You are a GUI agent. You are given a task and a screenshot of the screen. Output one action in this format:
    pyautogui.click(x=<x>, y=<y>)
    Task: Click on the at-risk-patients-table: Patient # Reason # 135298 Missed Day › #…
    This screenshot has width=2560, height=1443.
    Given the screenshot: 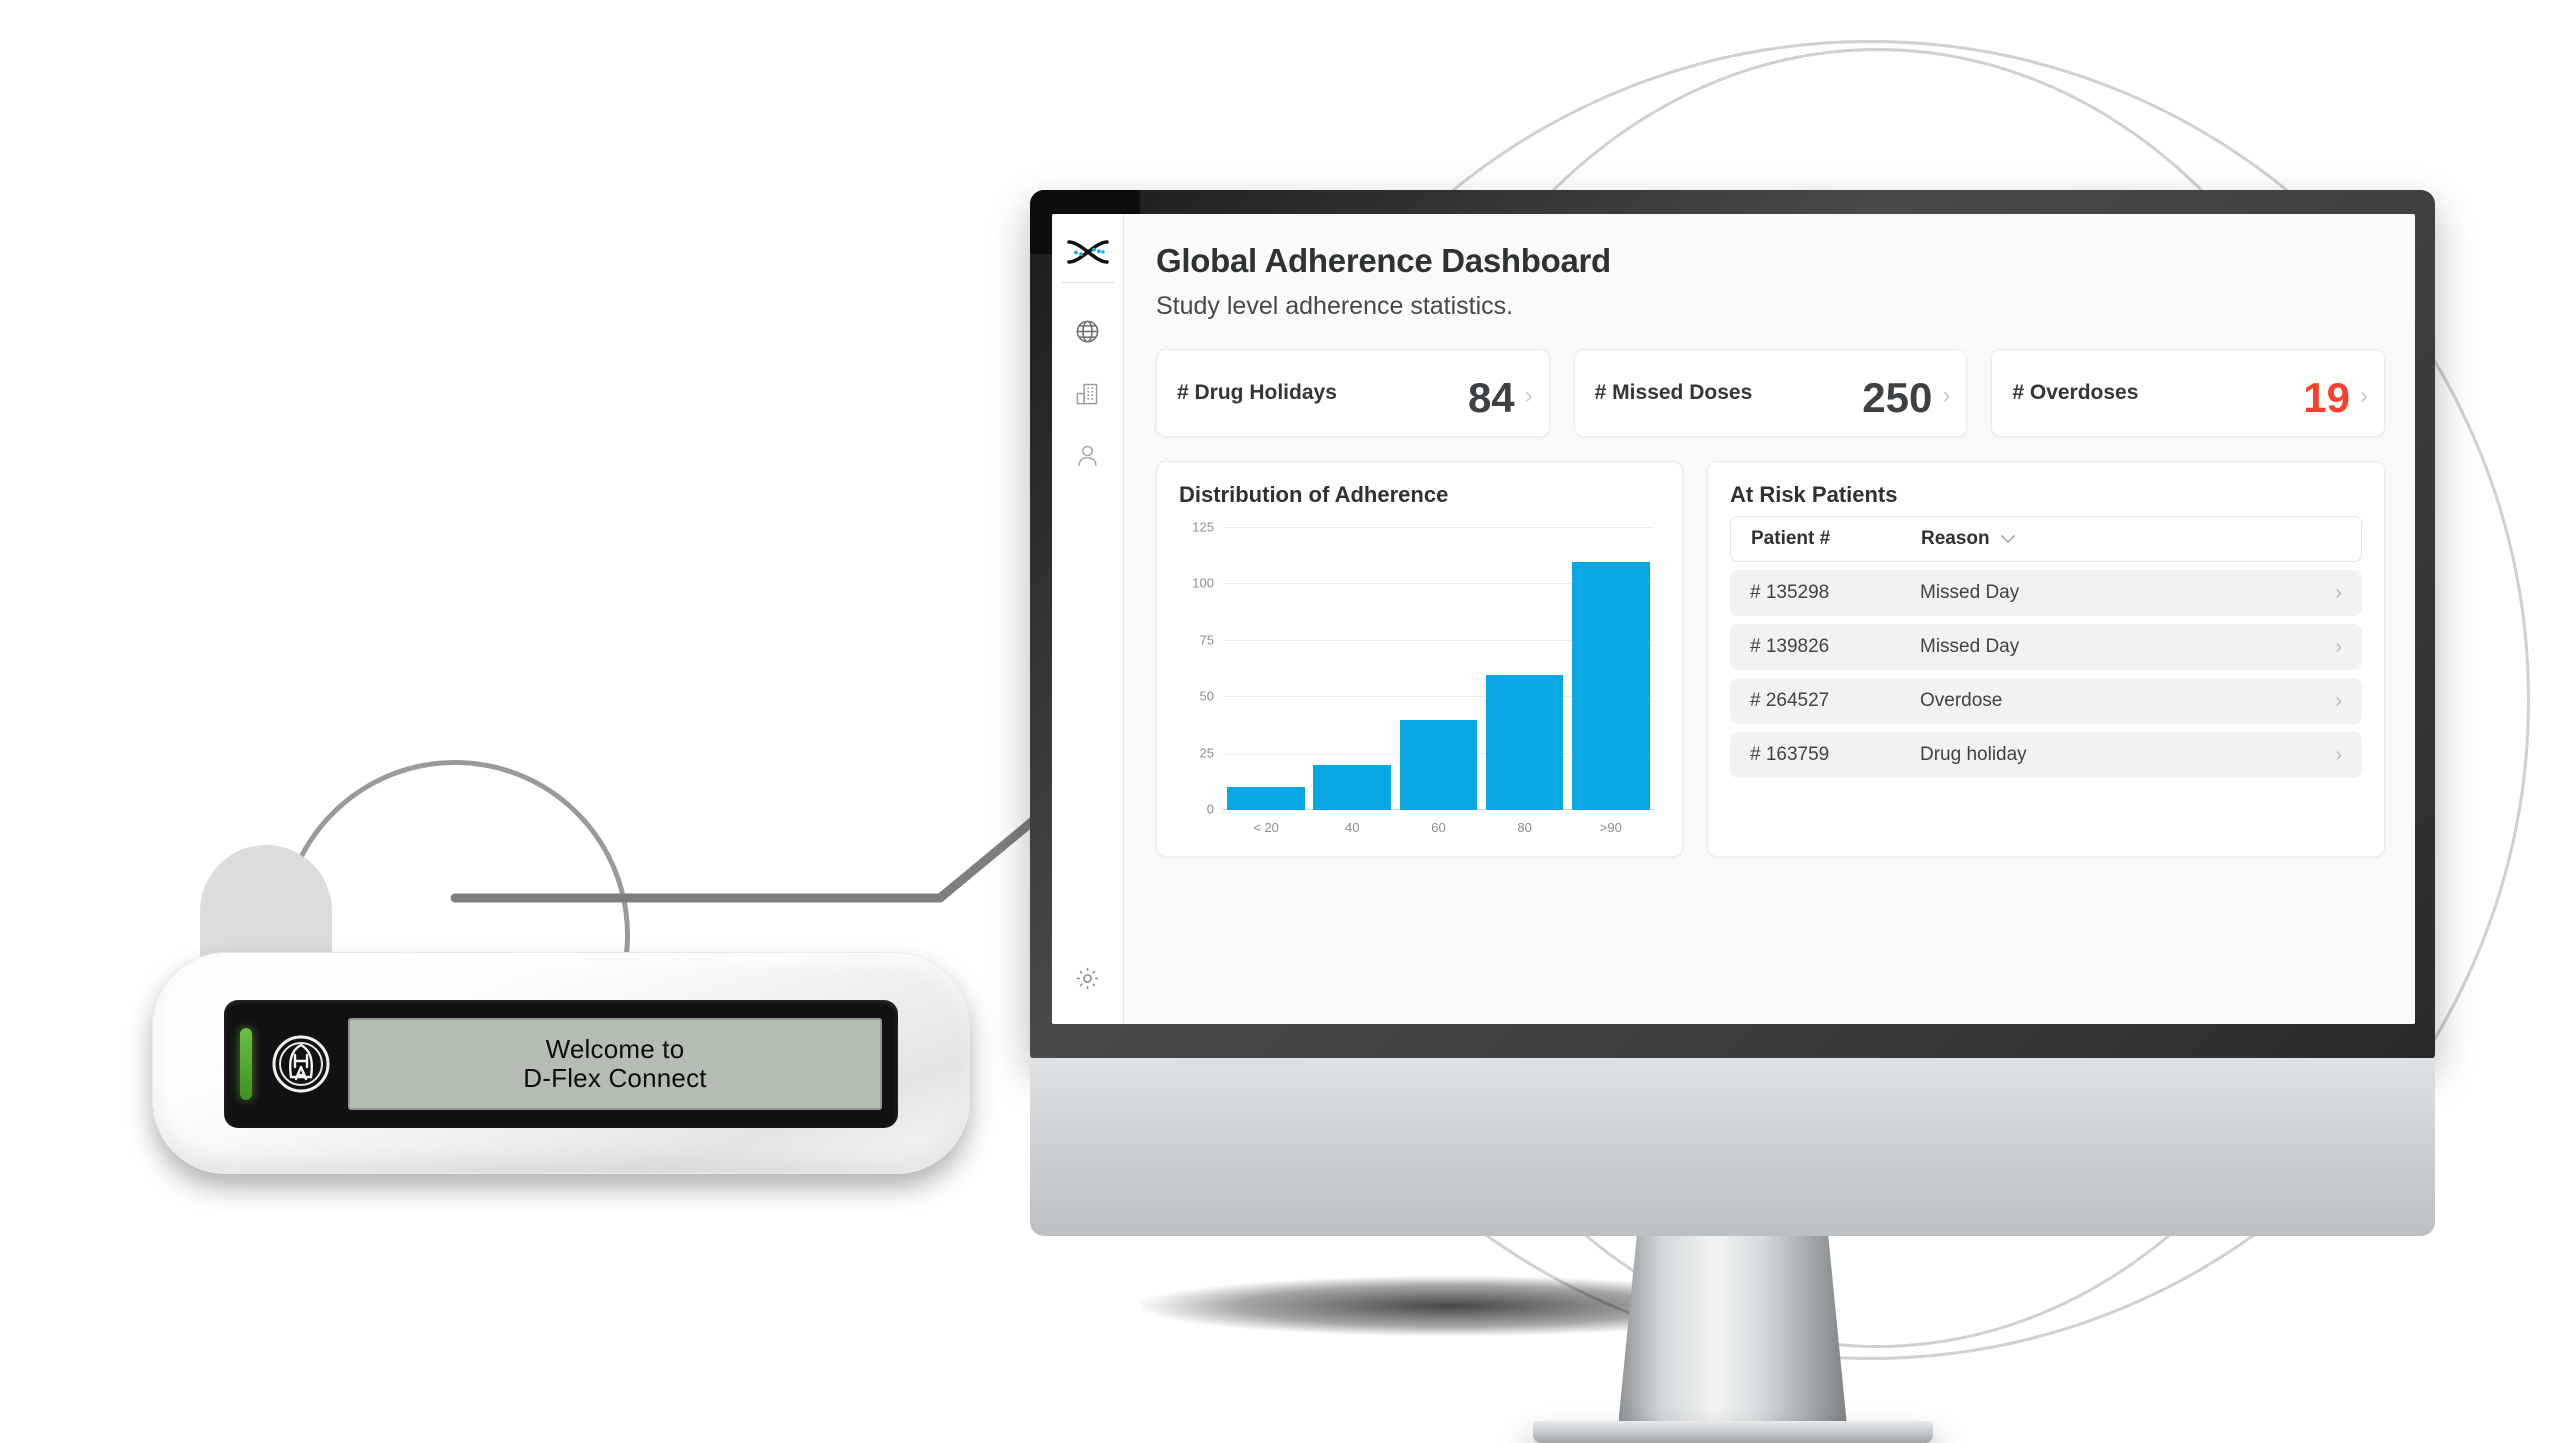 What is the action you would take?
    pyautogui.click(x=2046, y=647)
    